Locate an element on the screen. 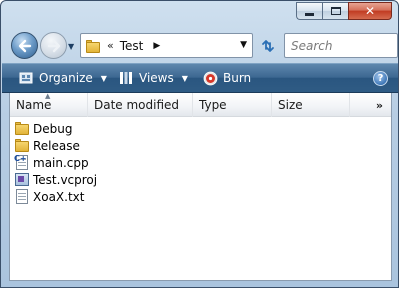 This screenshot has width=399, height=288. chevron-right-icon: ▶ is located at coordinates (156, 46).